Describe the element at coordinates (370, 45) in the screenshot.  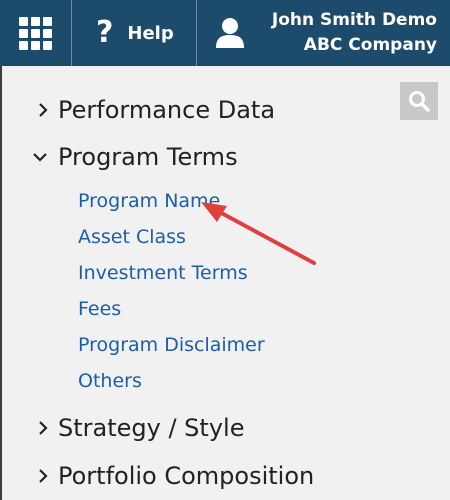
I see `company-name: ABC Company` at that location.